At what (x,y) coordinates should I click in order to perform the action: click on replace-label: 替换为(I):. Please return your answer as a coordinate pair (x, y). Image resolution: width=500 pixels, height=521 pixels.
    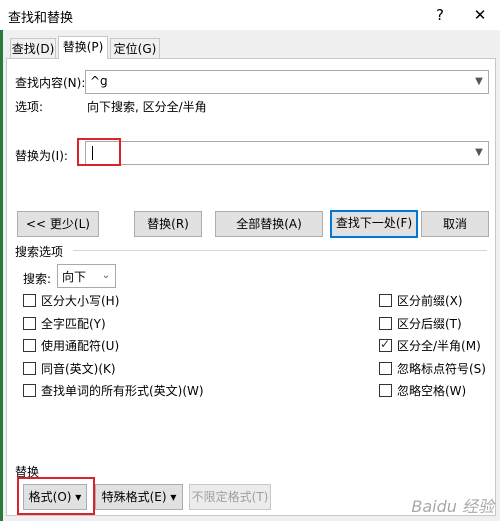
    Looking at the image, I should click on (41, 156).